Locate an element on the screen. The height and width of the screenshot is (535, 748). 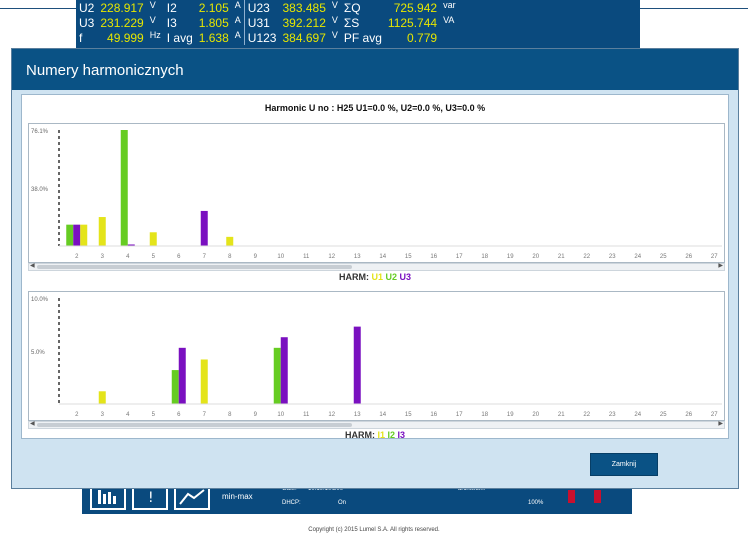
voltage-chart-scrollbar: ◀ ▶ is located at coordinates (376, 267).